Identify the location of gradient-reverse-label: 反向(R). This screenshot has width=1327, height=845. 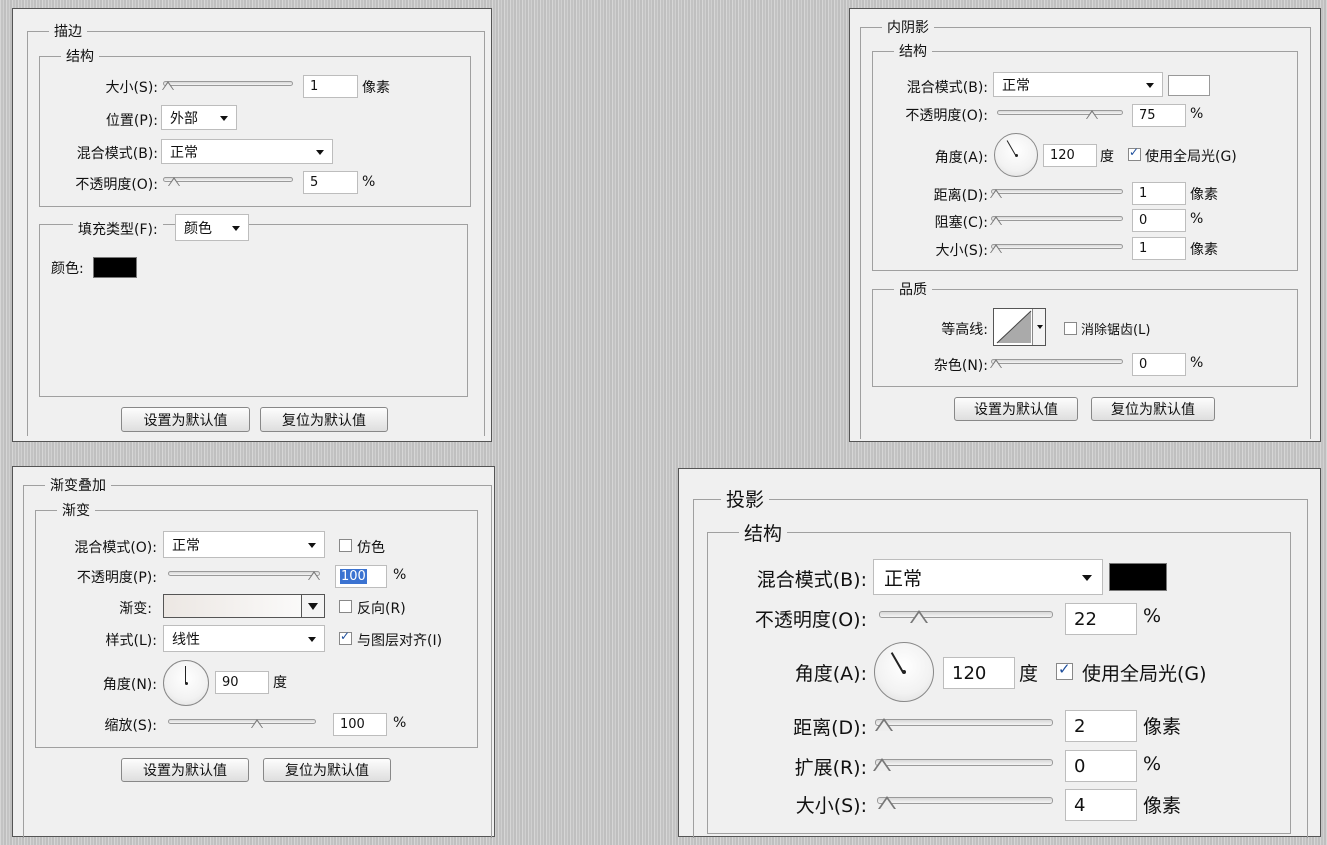
(381, 608).